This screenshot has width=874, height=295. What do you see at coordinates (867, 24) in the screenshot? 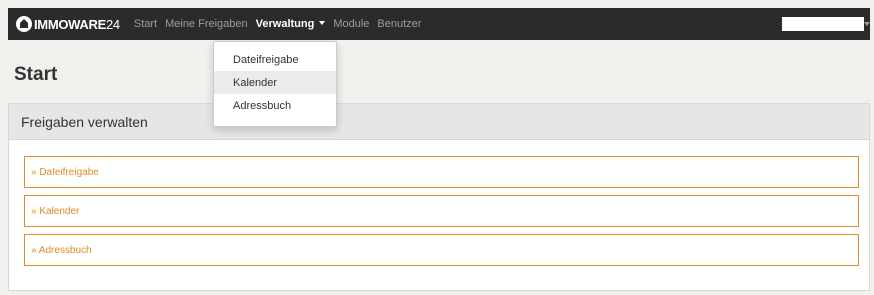
I see `user-chevron-down-icon` at bounding box center [867, 24].